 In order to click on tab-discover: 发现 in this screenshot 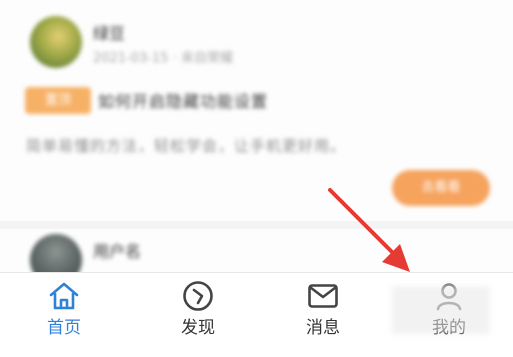, I will do `click(198, 315)`.